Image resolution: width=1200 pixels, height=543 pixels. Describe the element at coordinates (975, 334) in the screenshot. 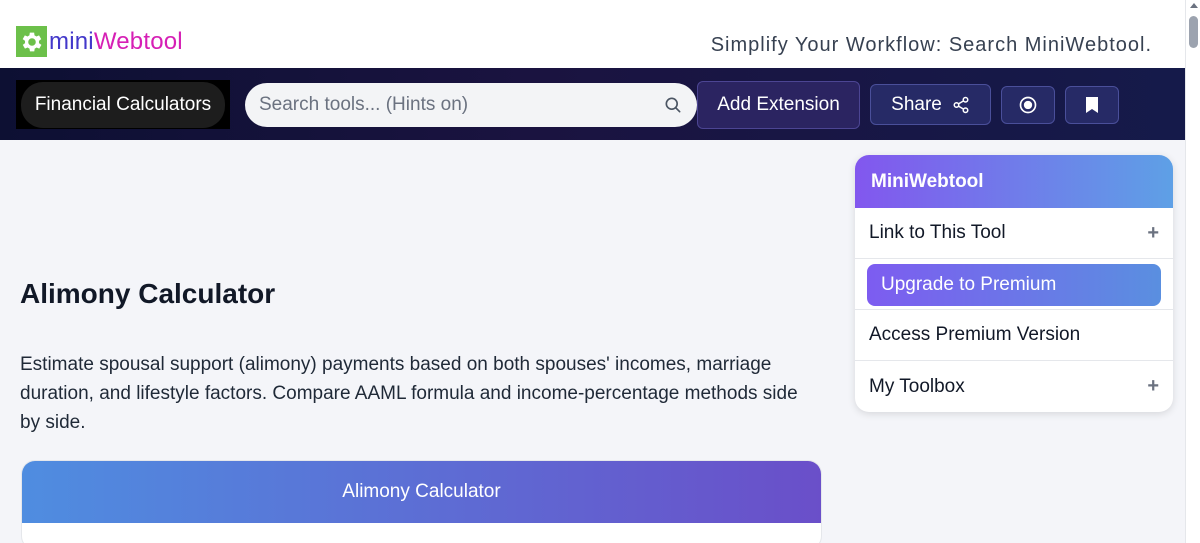

I see `sidebar-item-label: Access Premium Version` at that location.